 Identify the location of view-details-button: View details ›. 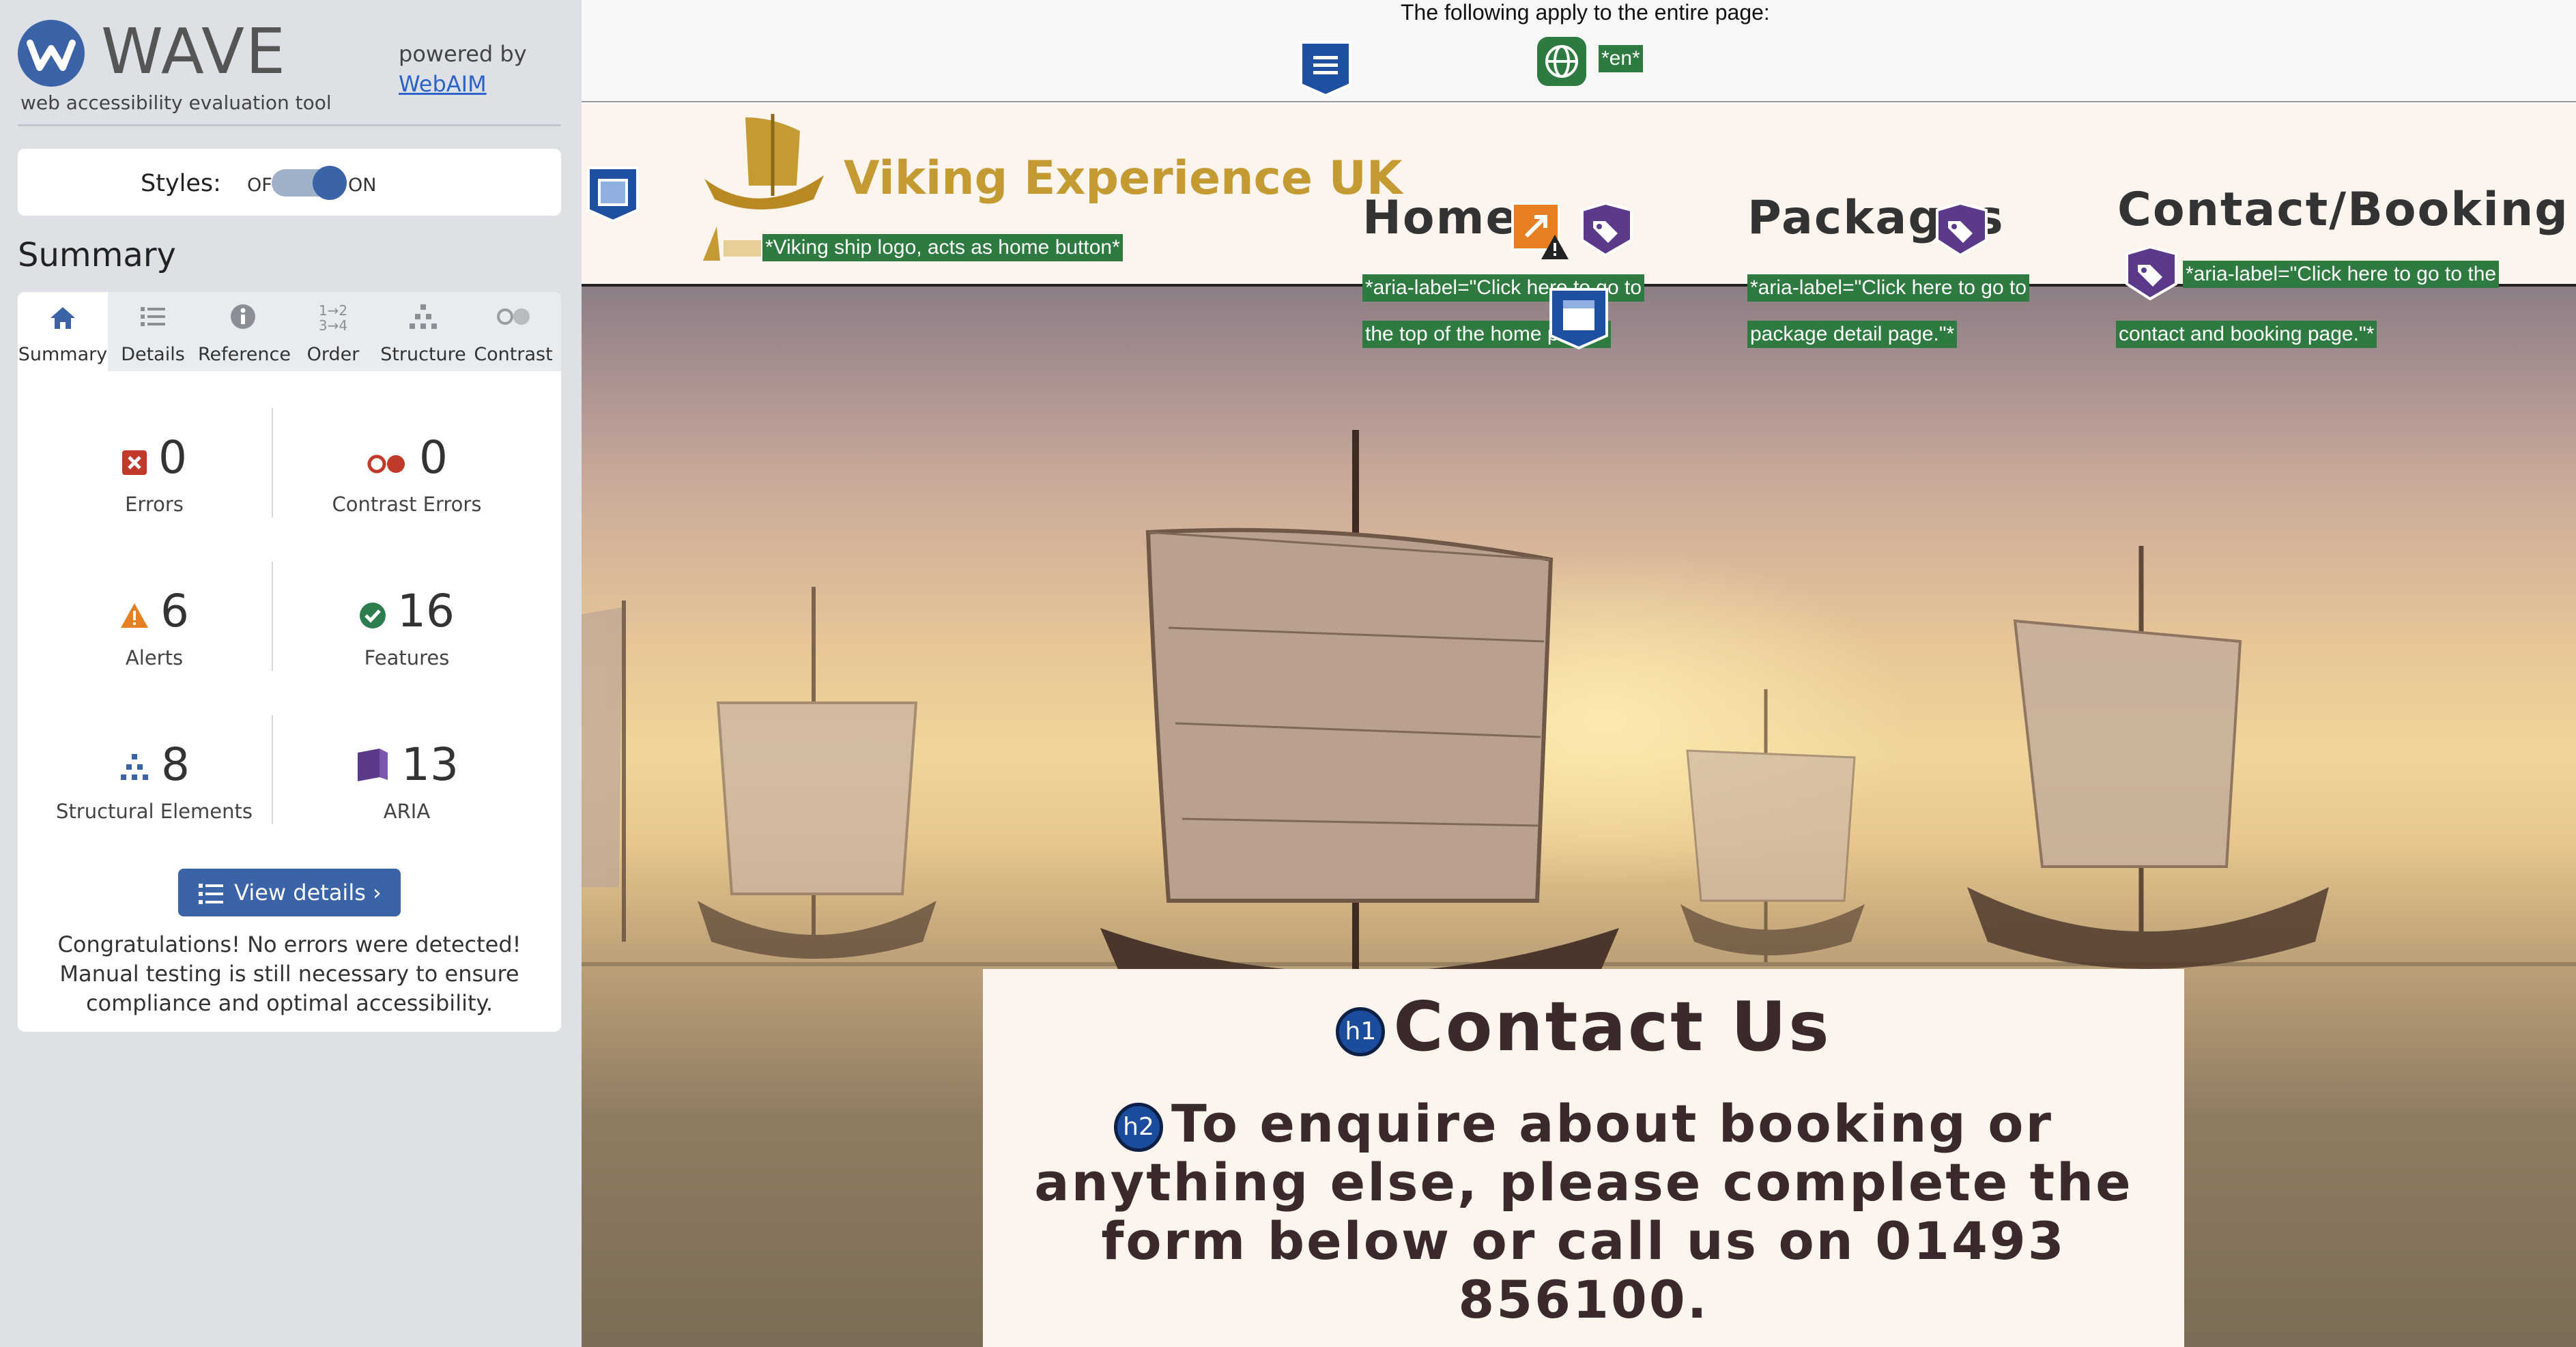
(289, 892).